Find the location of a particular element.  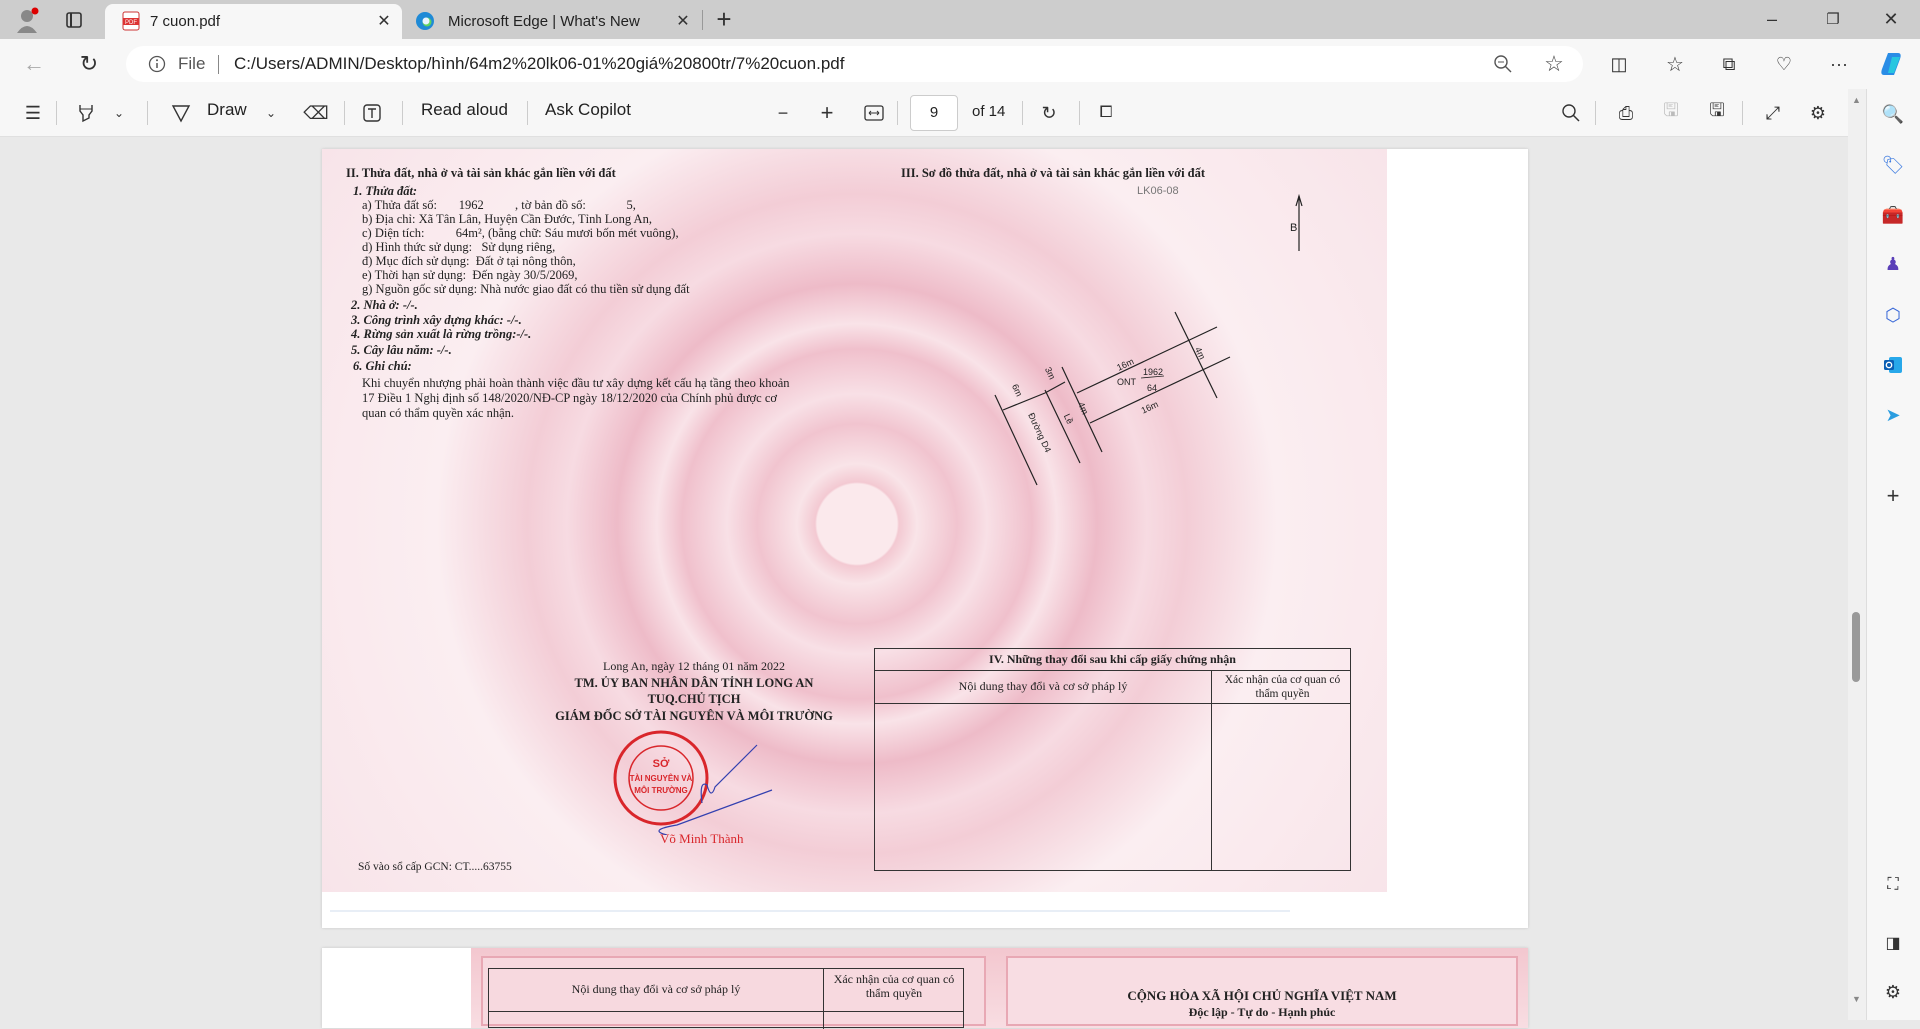

sidebar-shopping-icon: 🏷 is located at coordinates (1893, 165).